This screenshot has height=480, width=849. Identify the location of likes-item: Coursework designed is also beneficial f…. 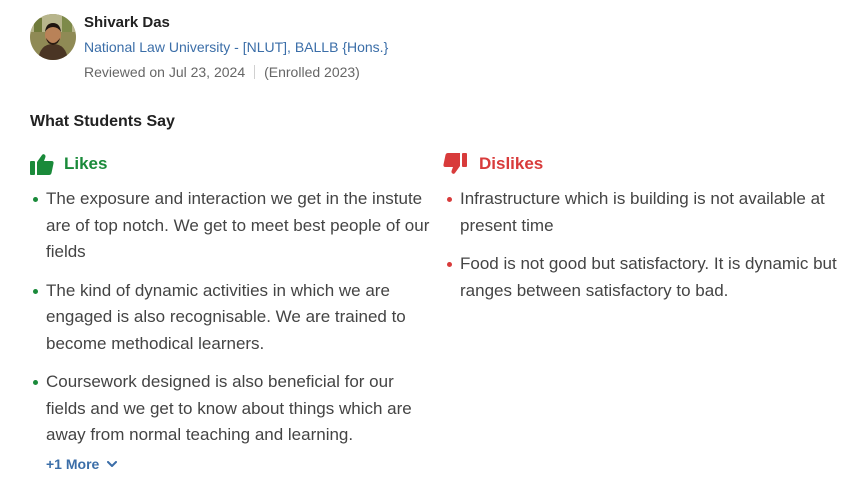
(232, 409).